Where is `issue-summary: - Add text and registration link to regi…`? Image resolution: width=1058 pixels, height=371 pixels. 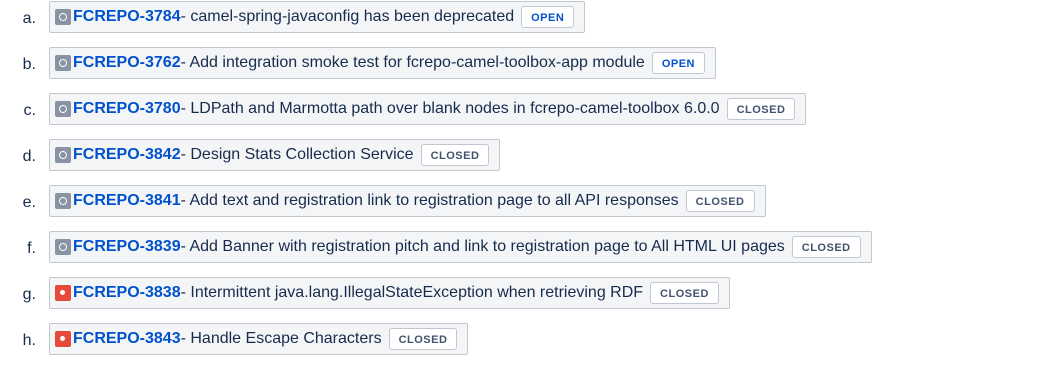
issue-summary: - Add text and registration link to regi… is located at coordinates (429, 200).